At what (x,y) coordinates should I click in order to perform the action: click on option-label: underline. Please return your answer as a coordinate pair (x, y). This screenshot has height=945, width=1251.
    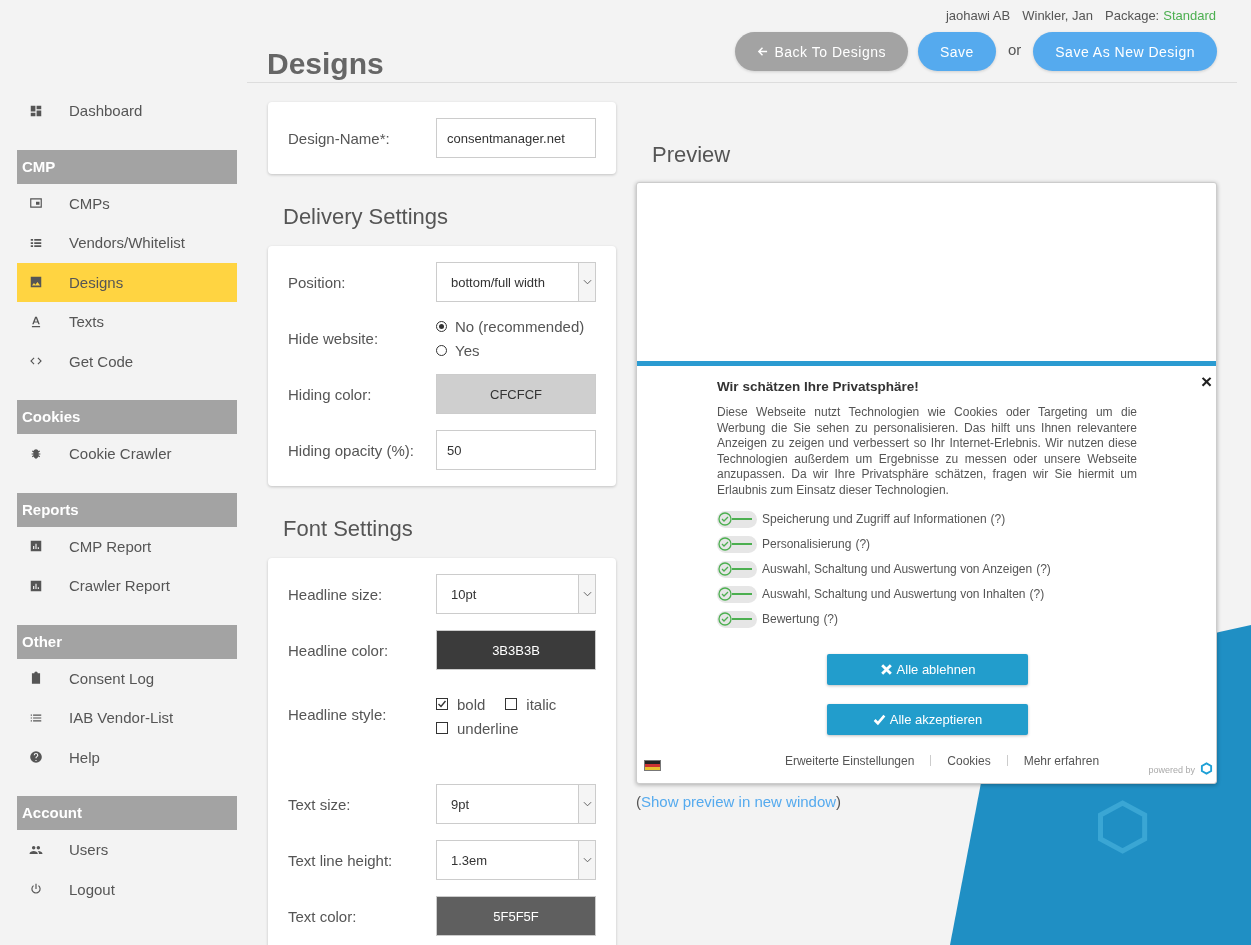
    Looking at the image, I should click on (488, 728).